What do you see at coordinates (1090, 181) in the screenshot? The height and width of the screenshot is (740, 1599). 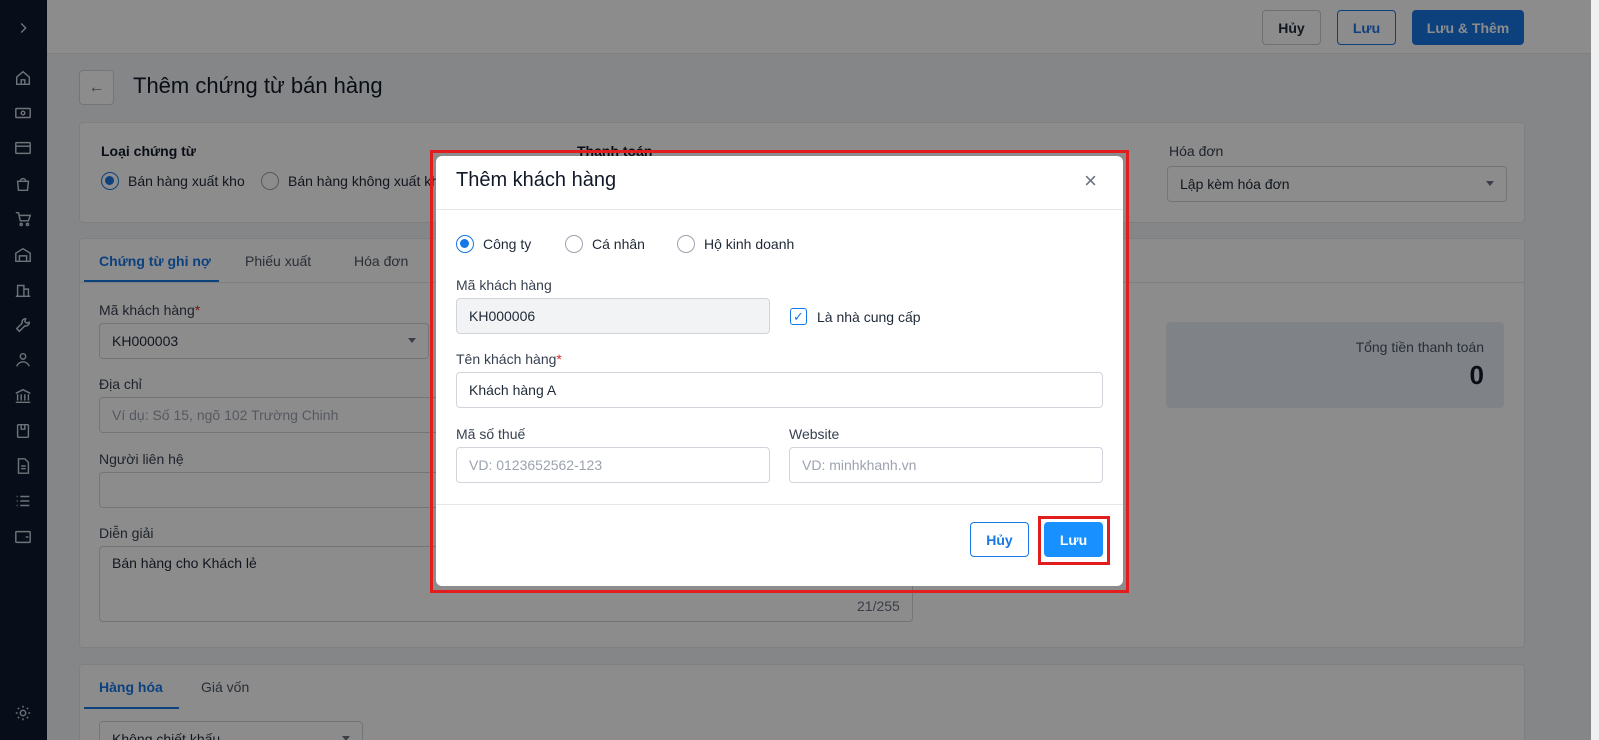 I see `close-icon: ×` at bounding box center [1090, 181].